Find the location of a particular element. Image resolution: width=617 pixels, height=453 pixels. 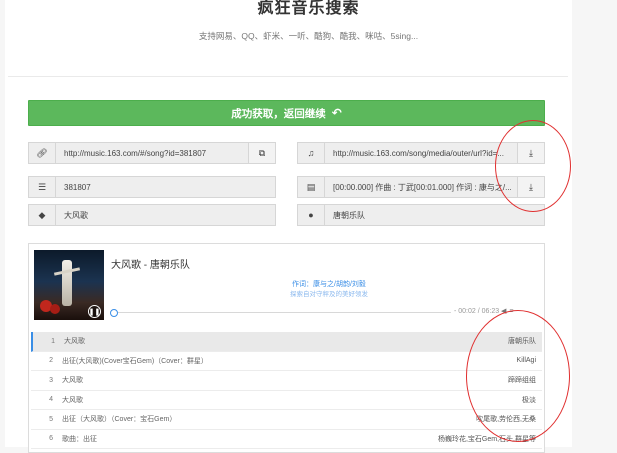

cover-figure is located at coordinates (67, 283).